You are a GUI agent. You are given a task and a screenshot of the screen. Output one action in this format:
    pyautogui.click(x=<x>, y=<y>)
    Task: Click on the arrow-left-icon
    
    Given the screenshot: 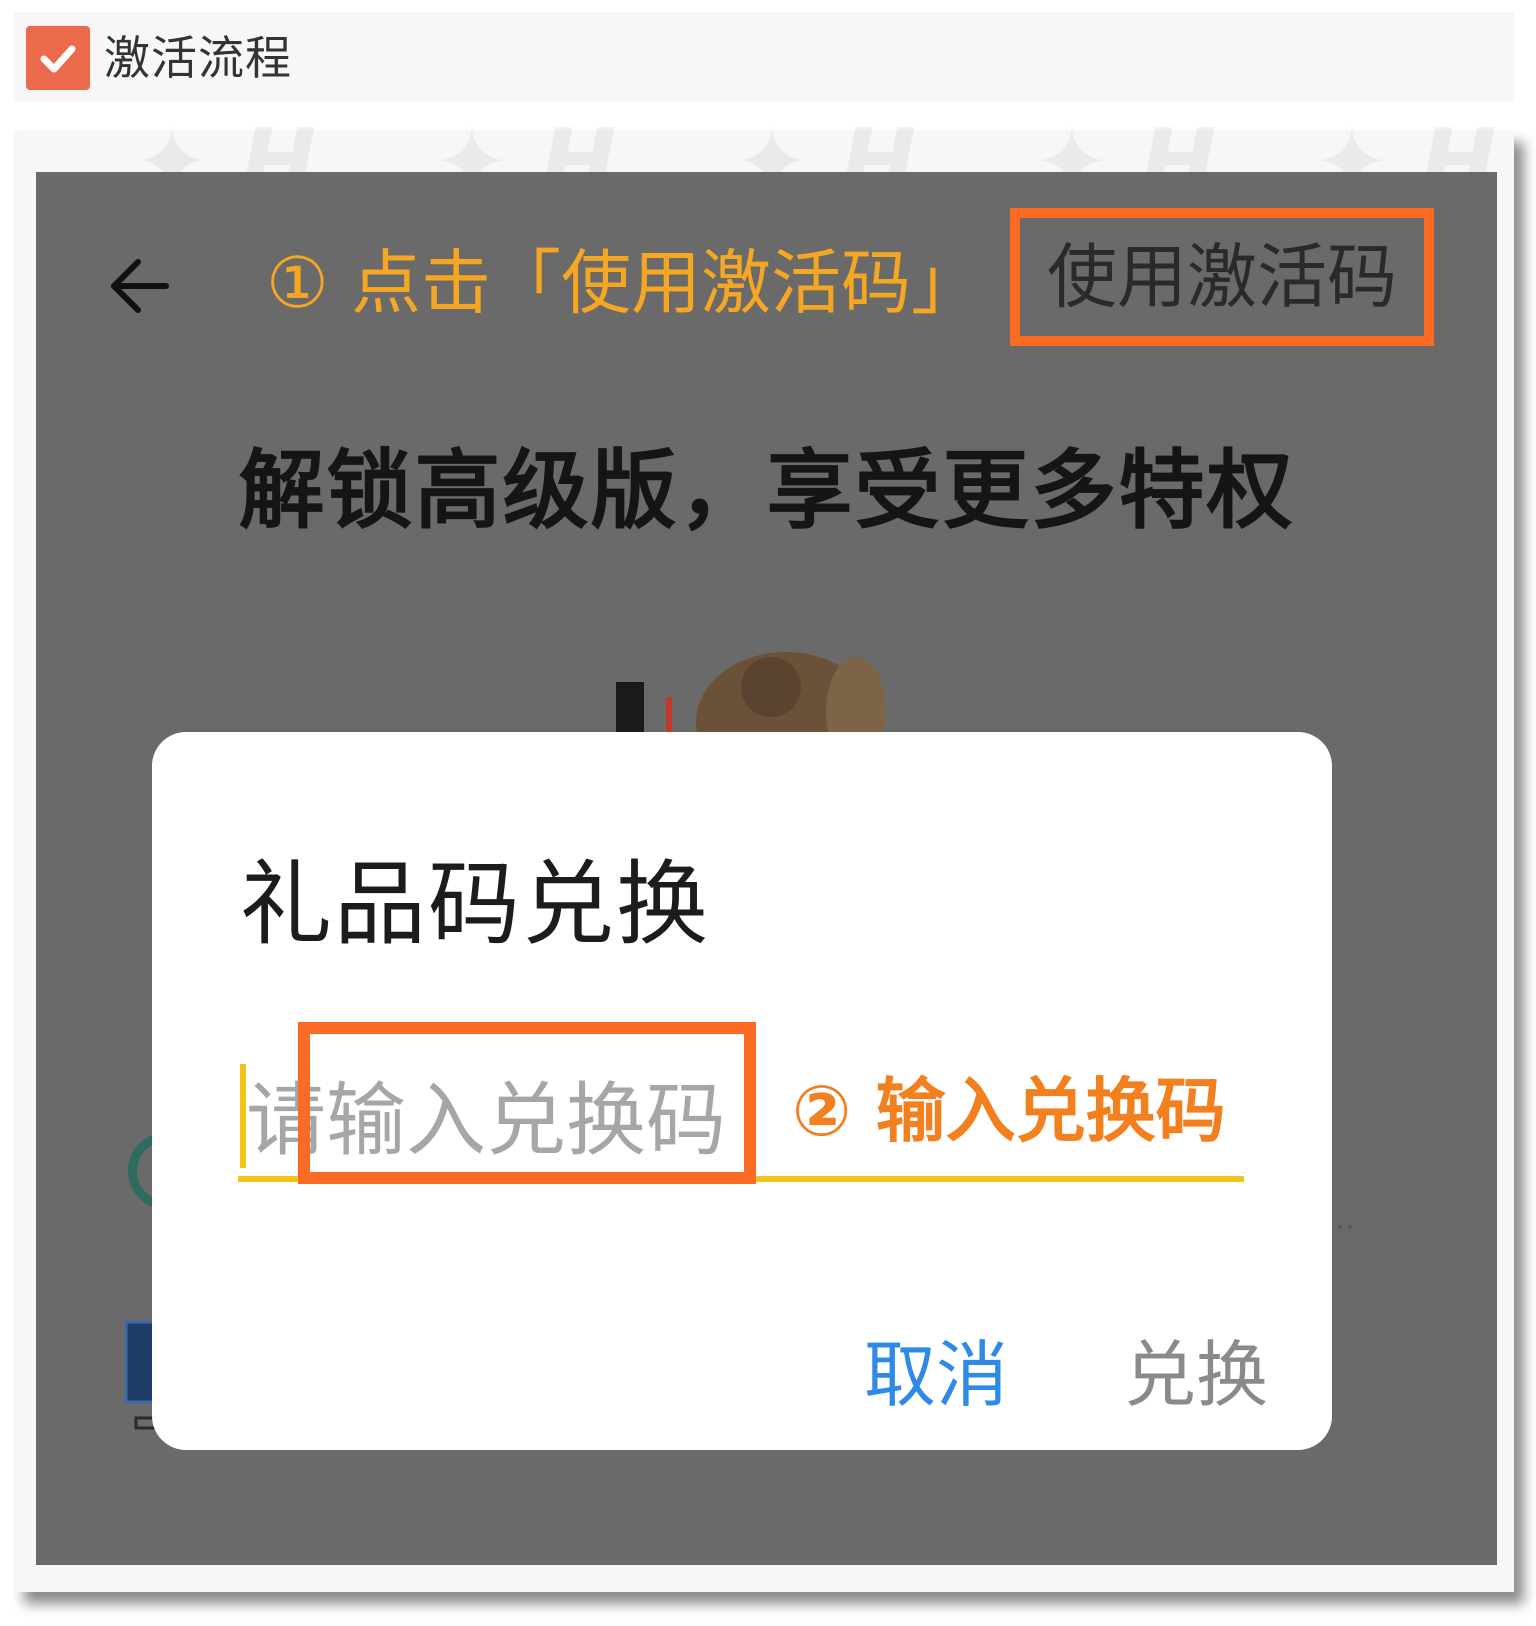 What is the action you would take?
    pyautogui.click(x=140, y=286)
    